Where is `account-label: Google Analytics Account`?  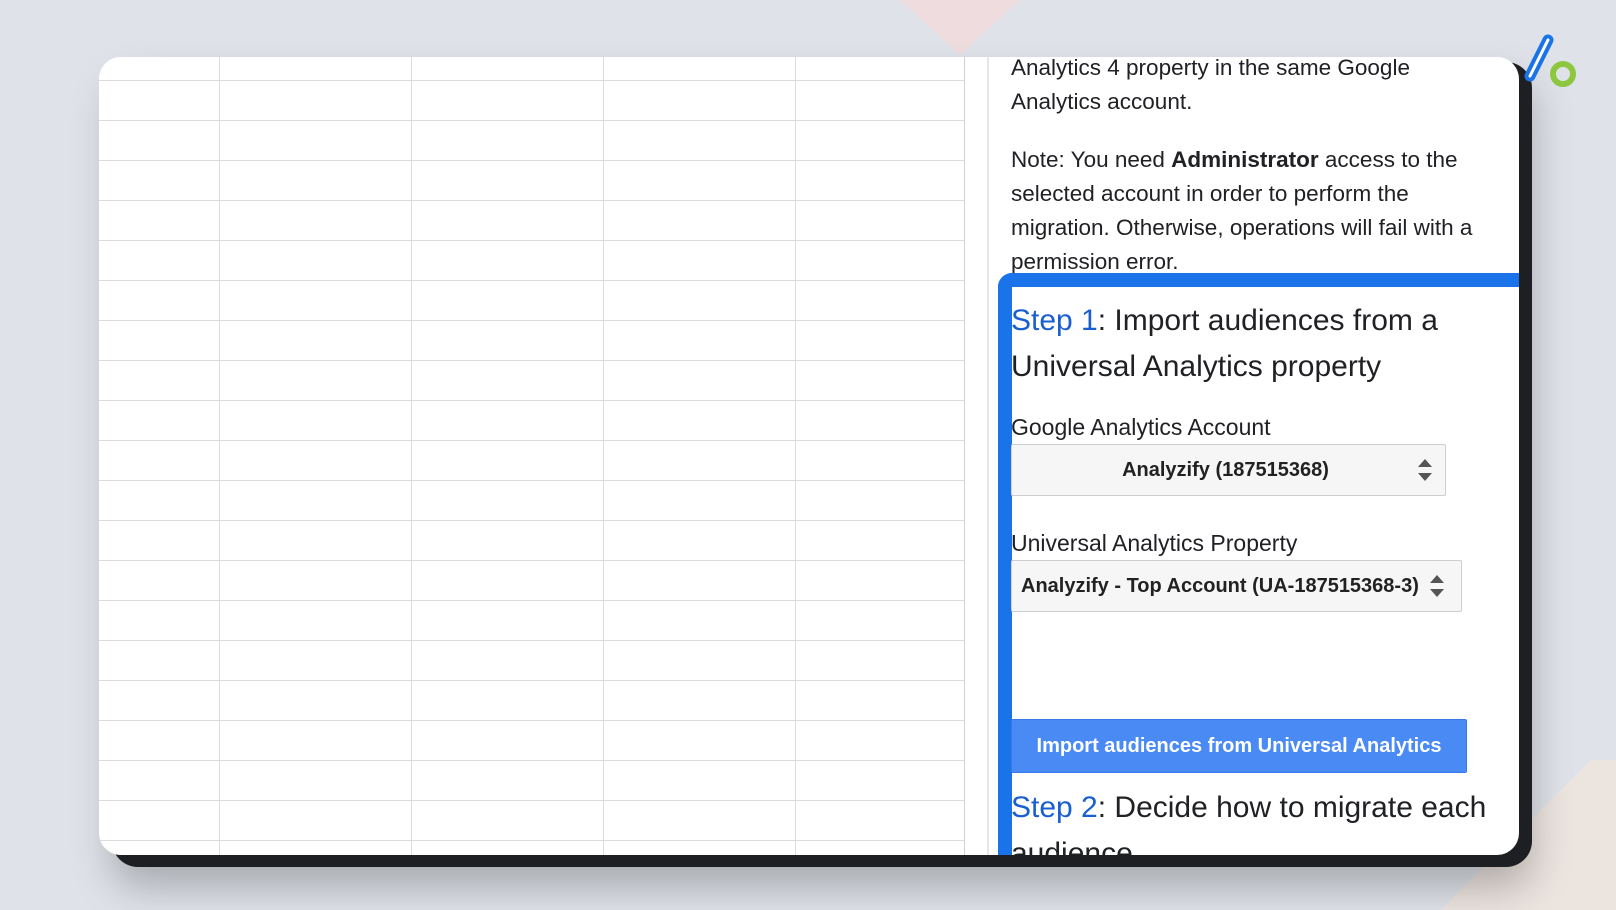
account-label: Google Analytics Account is located at coordinates (1141, 427).